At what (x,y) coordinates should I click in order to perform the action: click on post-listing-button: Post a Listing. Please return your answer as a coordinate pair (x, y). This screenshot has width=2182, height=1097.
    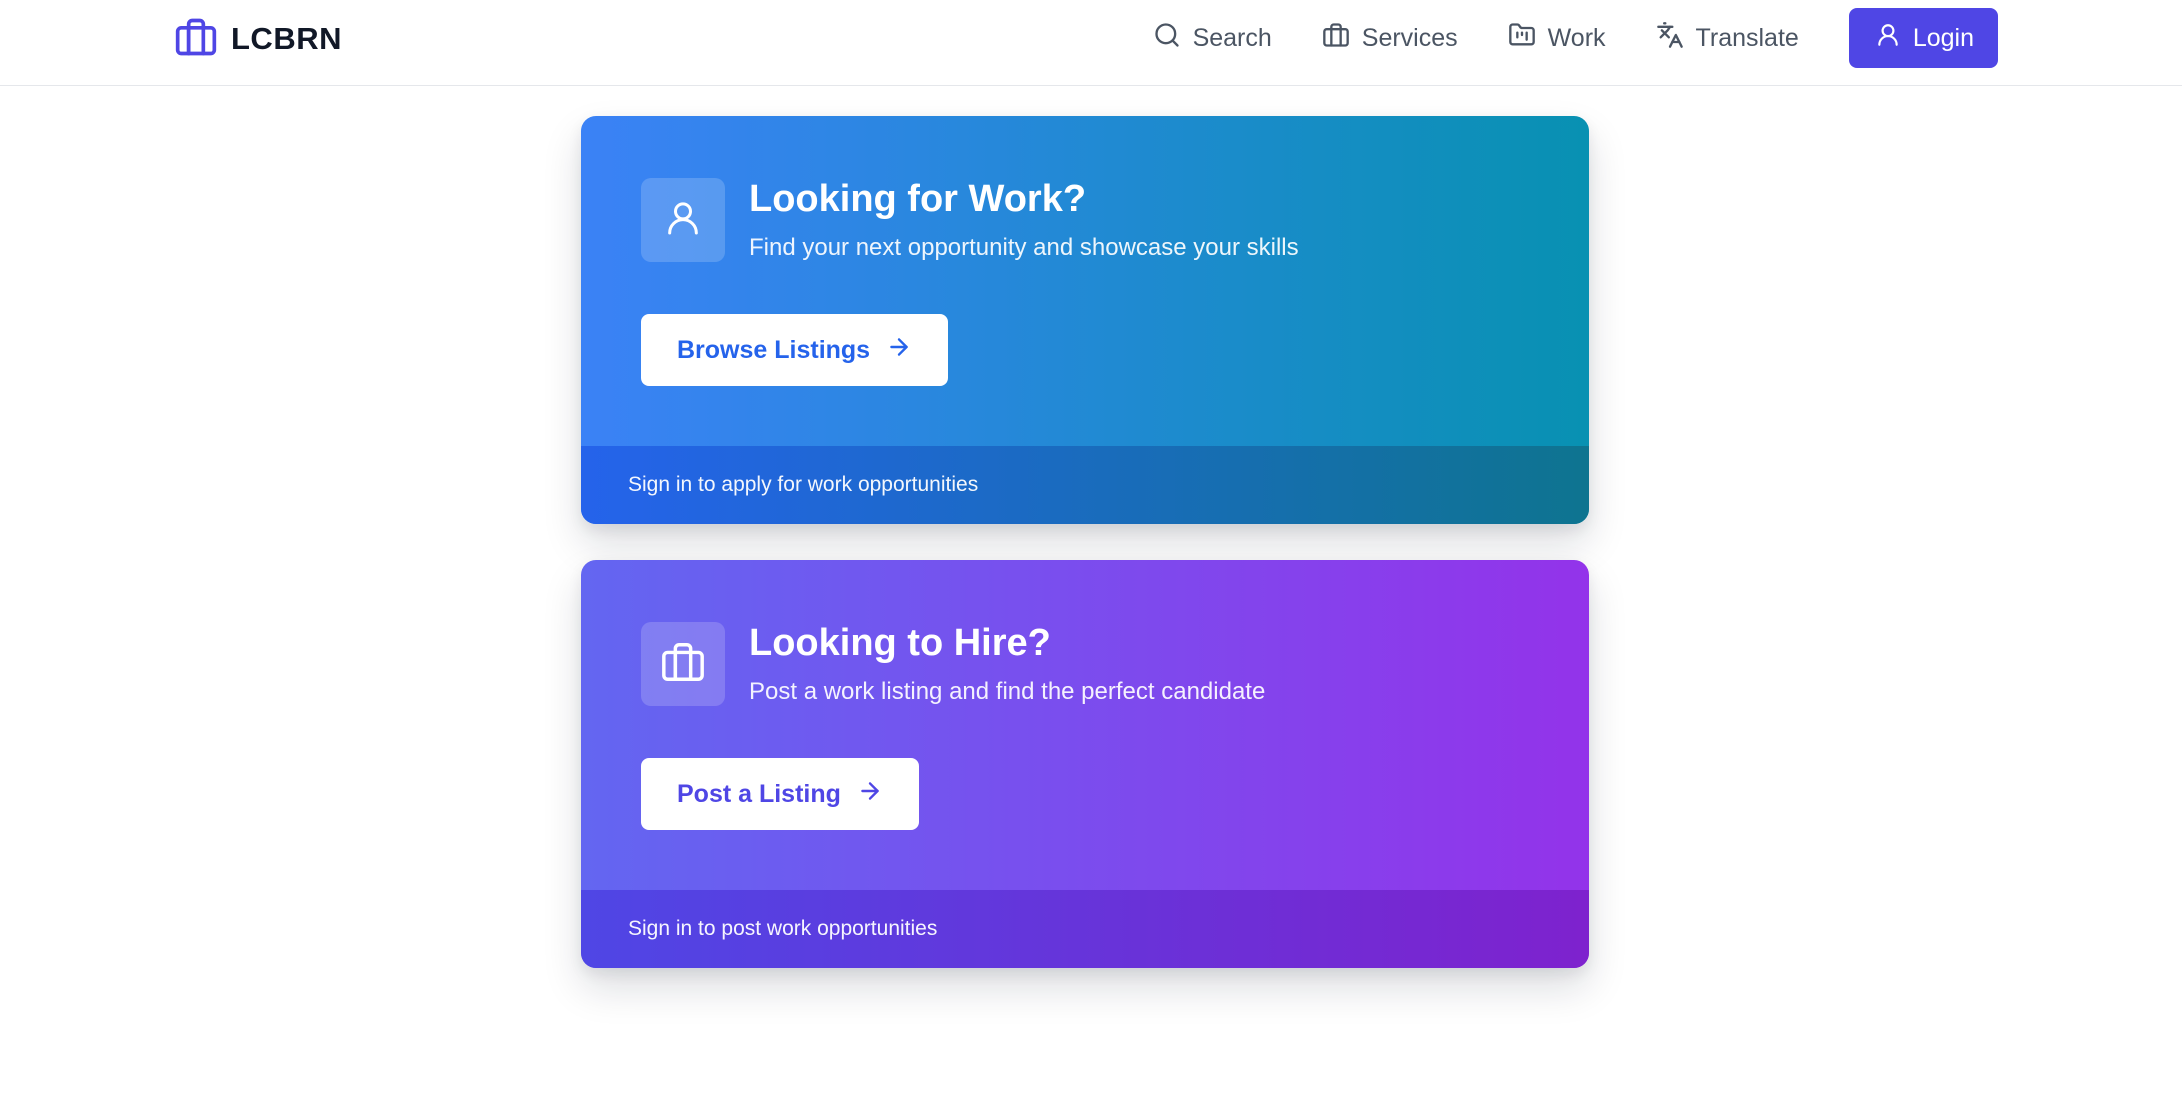
    Looking at the image, I should click on (780, 794).